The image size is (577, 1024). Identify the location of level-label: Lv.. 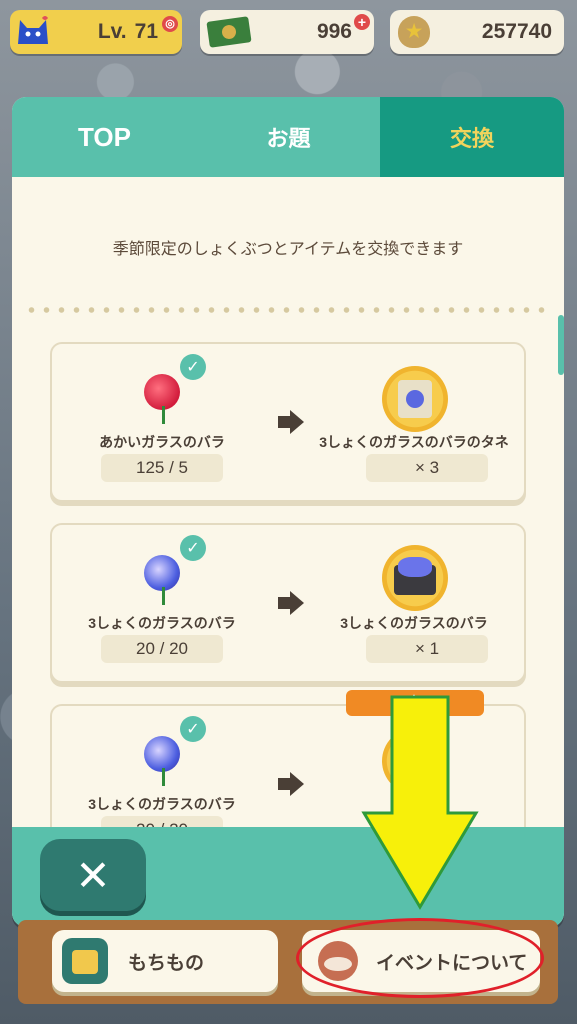
(112, 31).